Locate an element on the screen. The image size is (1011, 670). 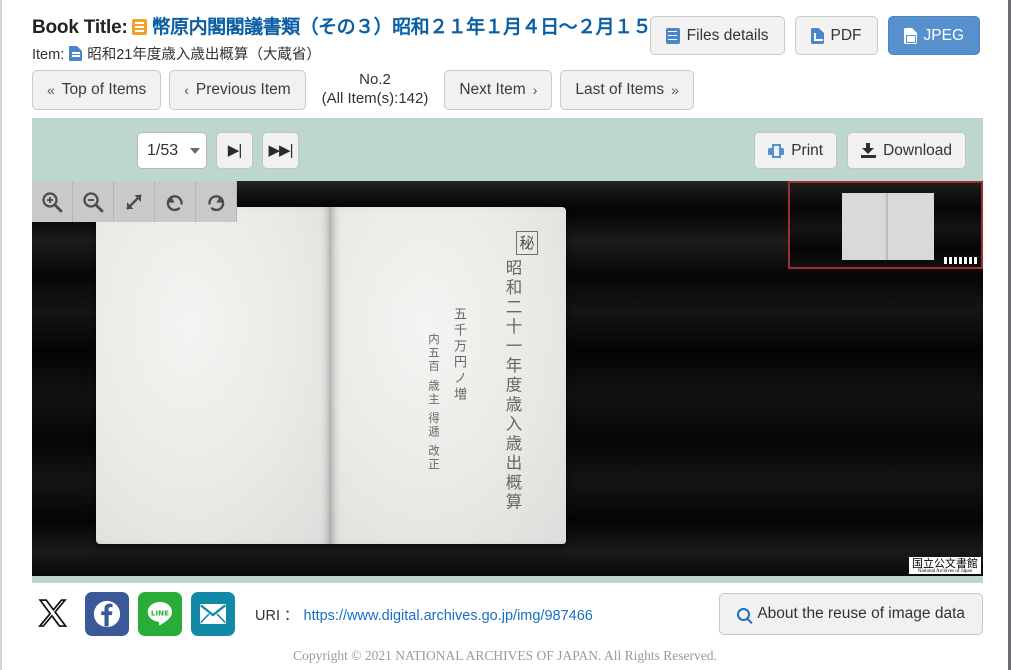
rotate-right-icon is located at coordinates (216, 201).